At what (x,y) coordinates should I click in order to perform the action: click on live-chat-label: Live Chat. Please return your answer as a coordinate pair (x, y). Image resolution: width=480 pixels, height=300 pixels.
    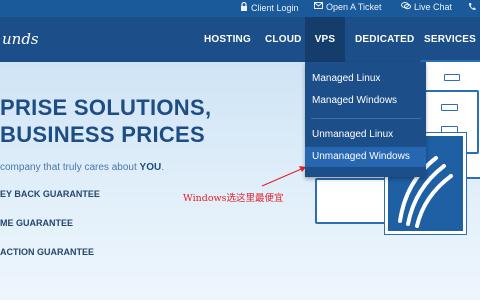
    Looking at the image, I should click on (433, 7).